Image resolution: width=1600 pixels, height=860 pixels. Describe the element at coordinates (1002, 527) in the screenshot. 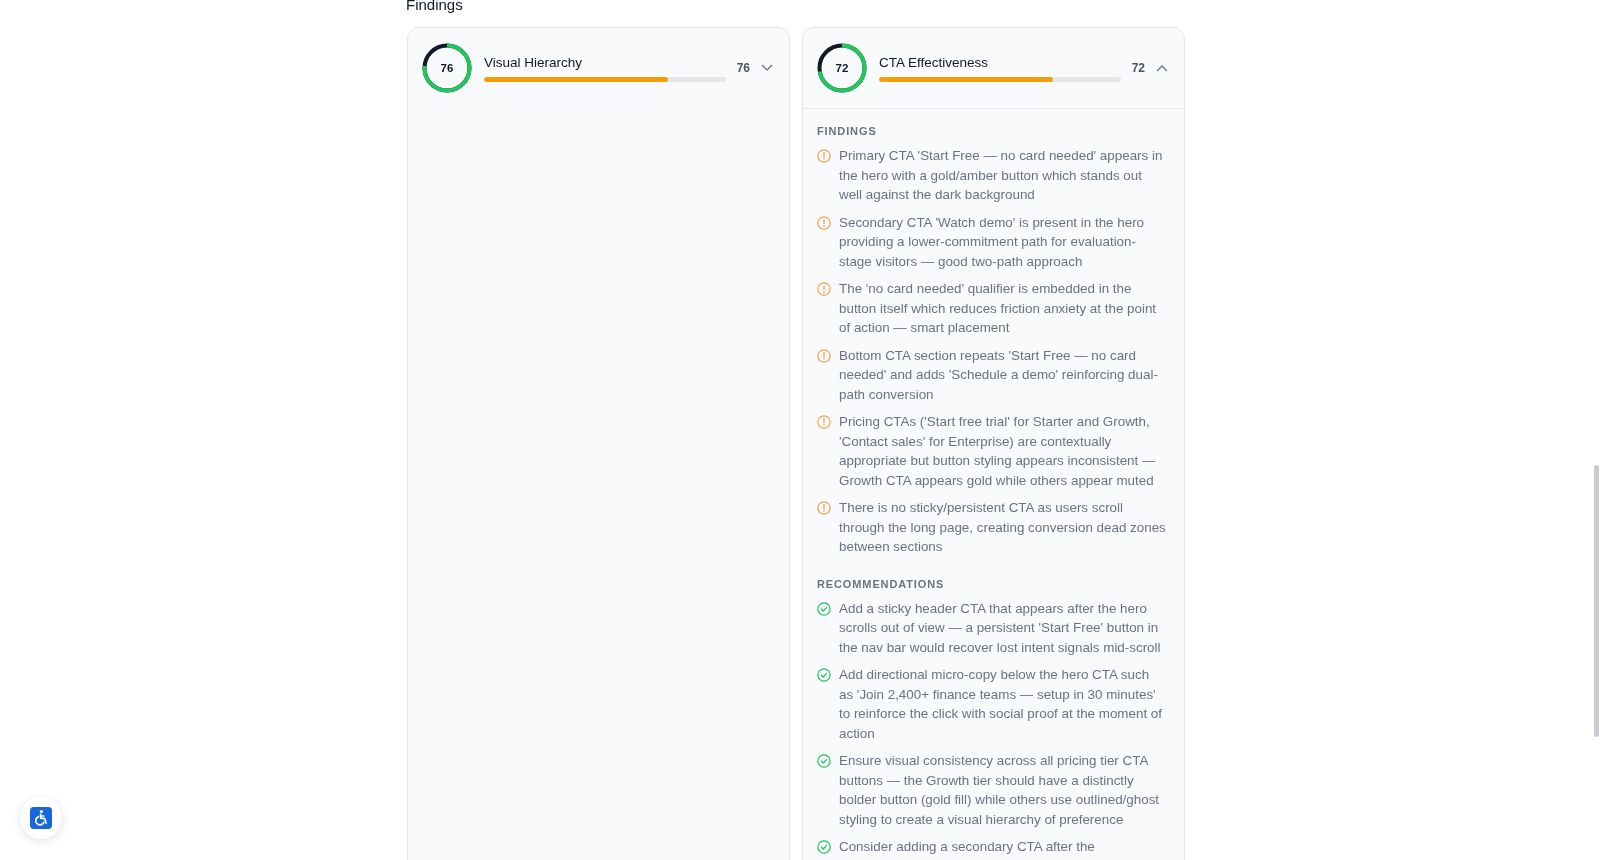

I see `finding-text: There is no sticky/persistent CTA as users scroll through the long page, creating conversion dead zones between sections` at that location.